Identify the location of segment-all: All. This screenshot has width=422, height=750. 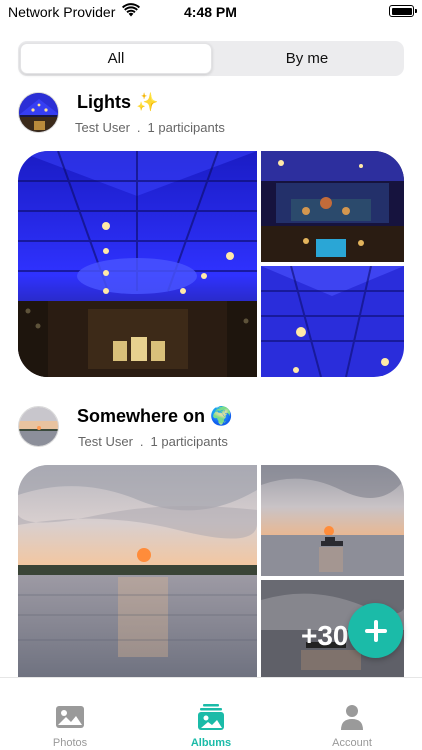
(116, 58).